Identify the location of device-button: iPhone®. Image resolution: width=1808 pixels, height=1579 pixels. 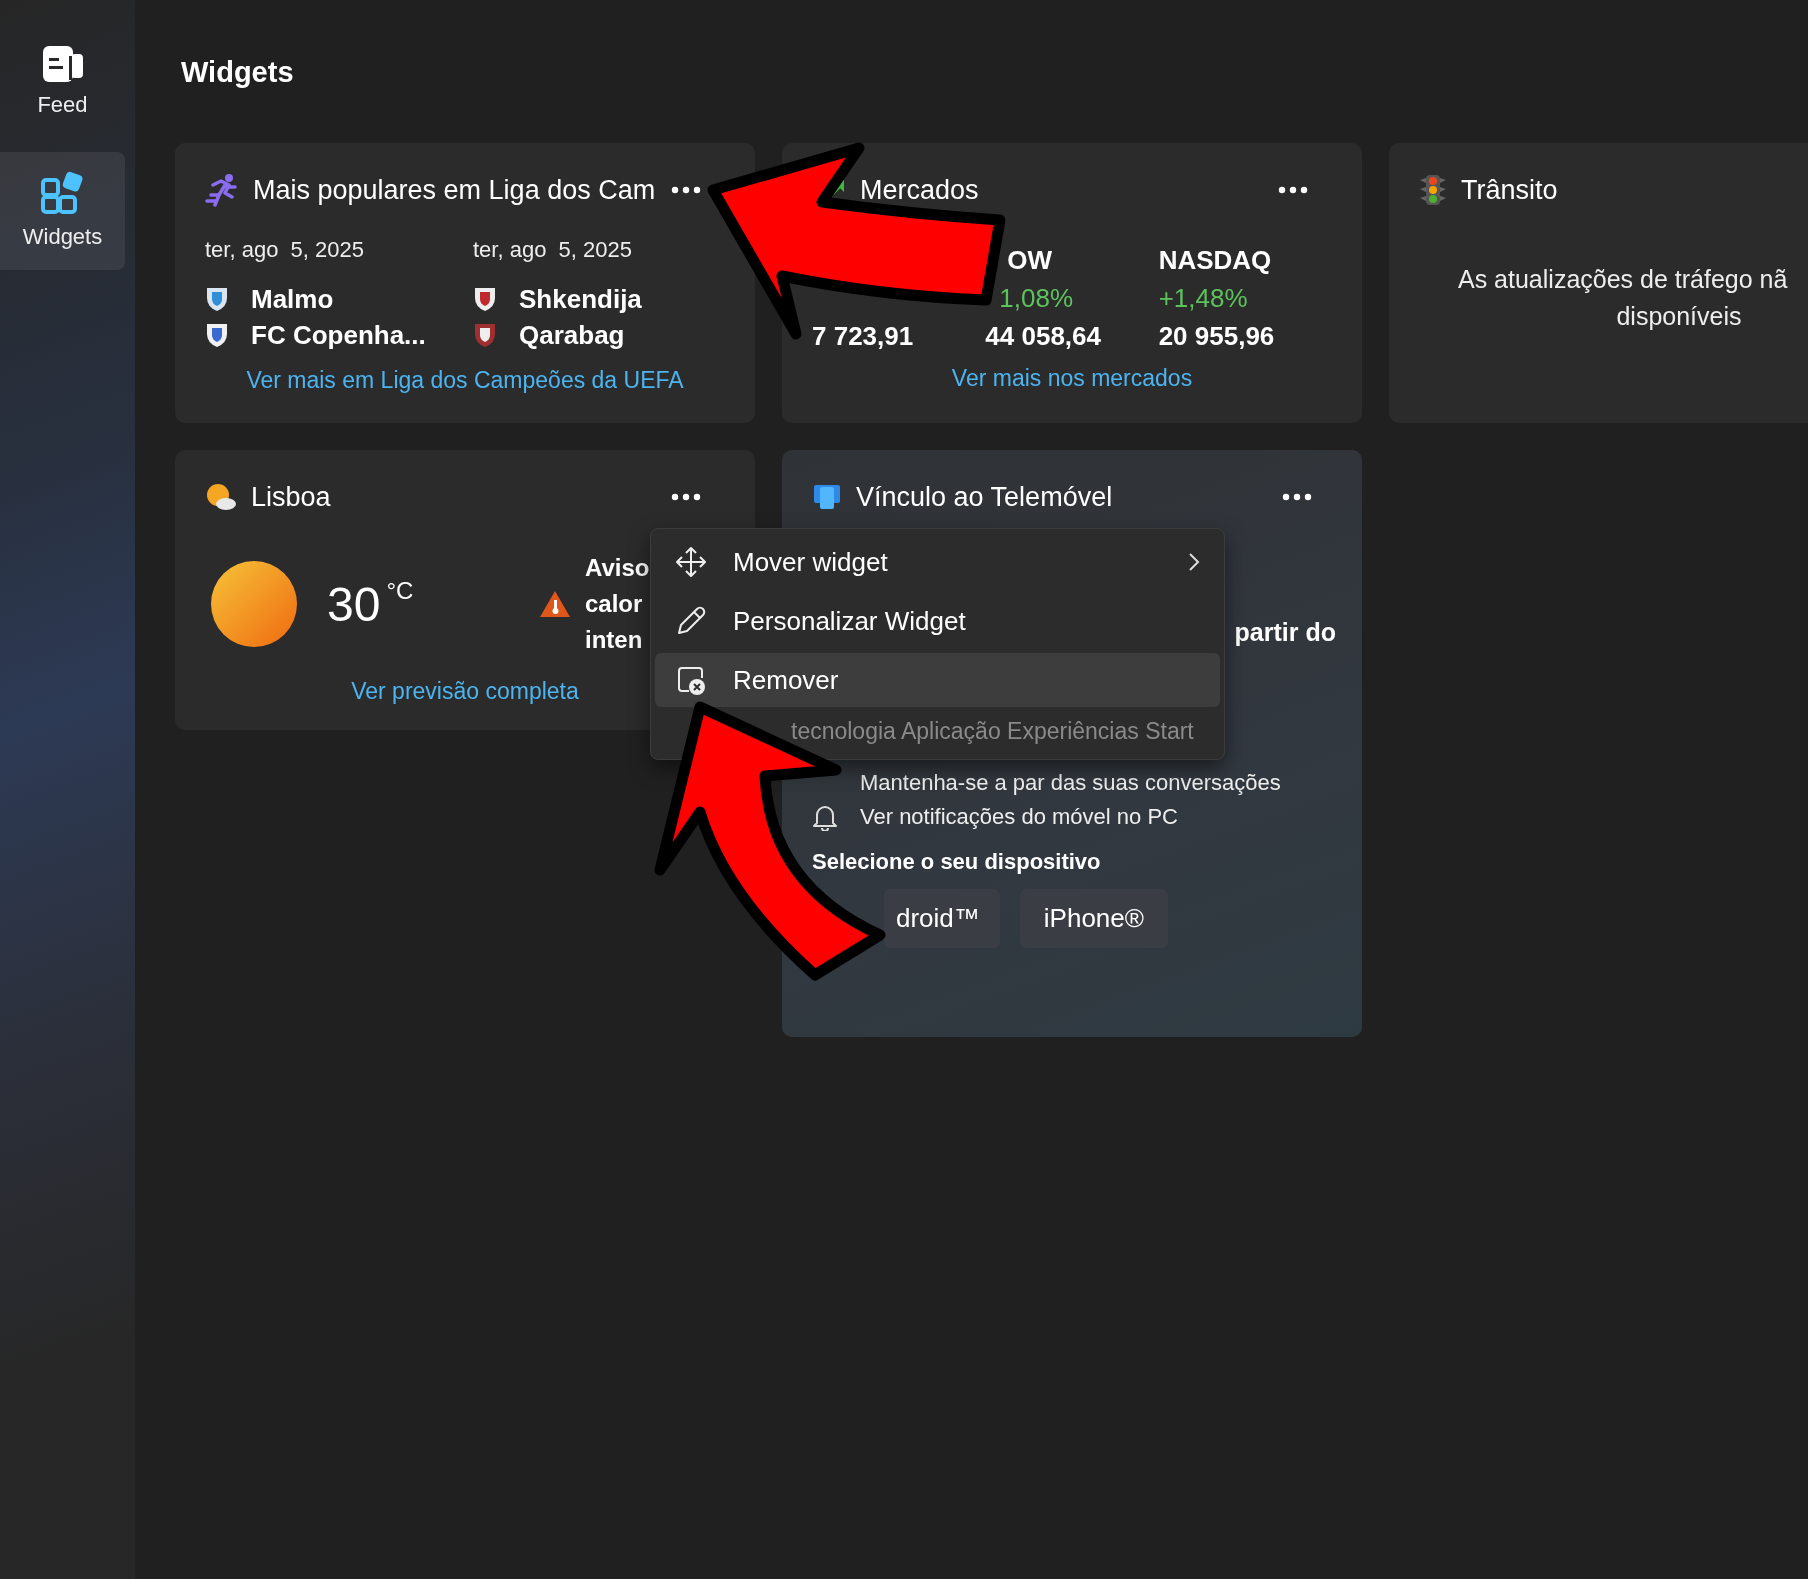
(1093, 918).